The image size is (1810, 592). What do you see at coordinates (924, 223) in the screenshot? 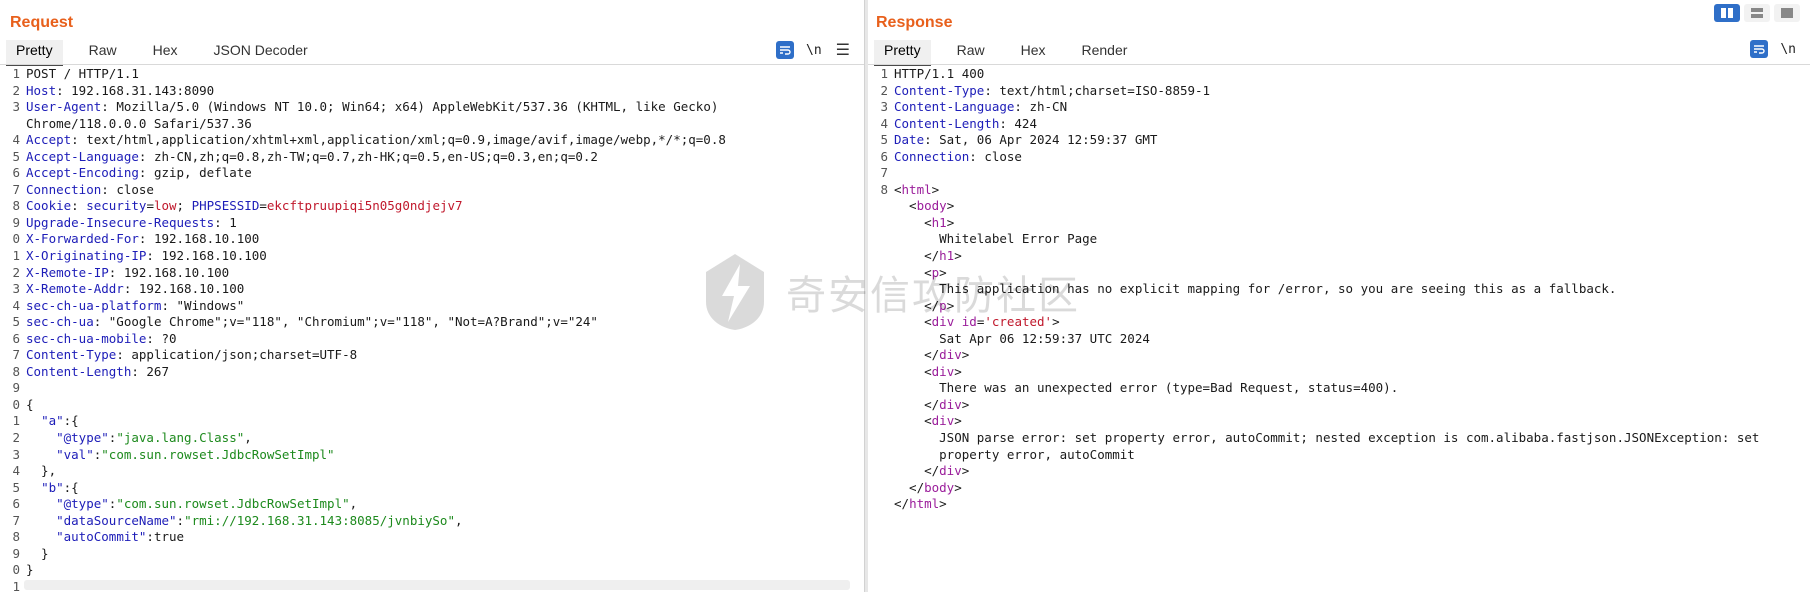
I see `line-content: <h1>` at bounding box center [924, 223].